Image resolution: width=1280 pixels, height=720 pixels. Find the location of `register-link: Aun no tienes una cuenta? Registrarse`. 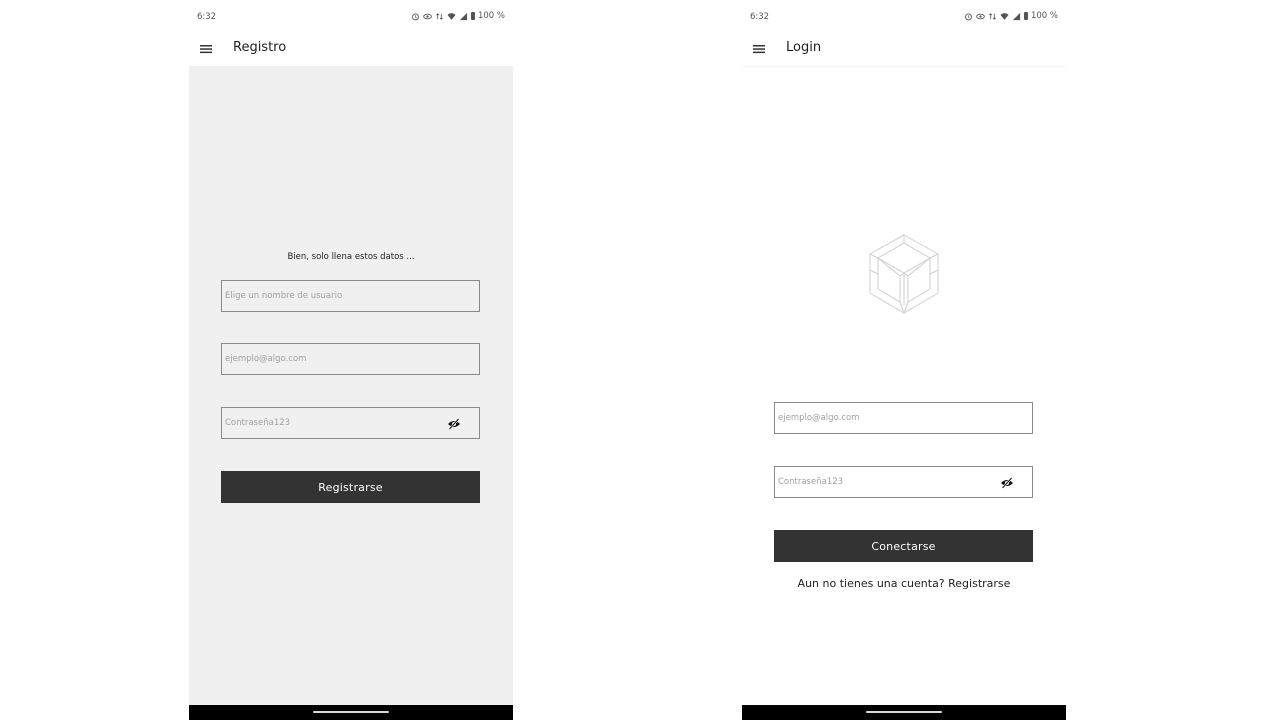

register-link: Aun no tienes una cuenta? Registrarse is located at coordinates (904, 583).